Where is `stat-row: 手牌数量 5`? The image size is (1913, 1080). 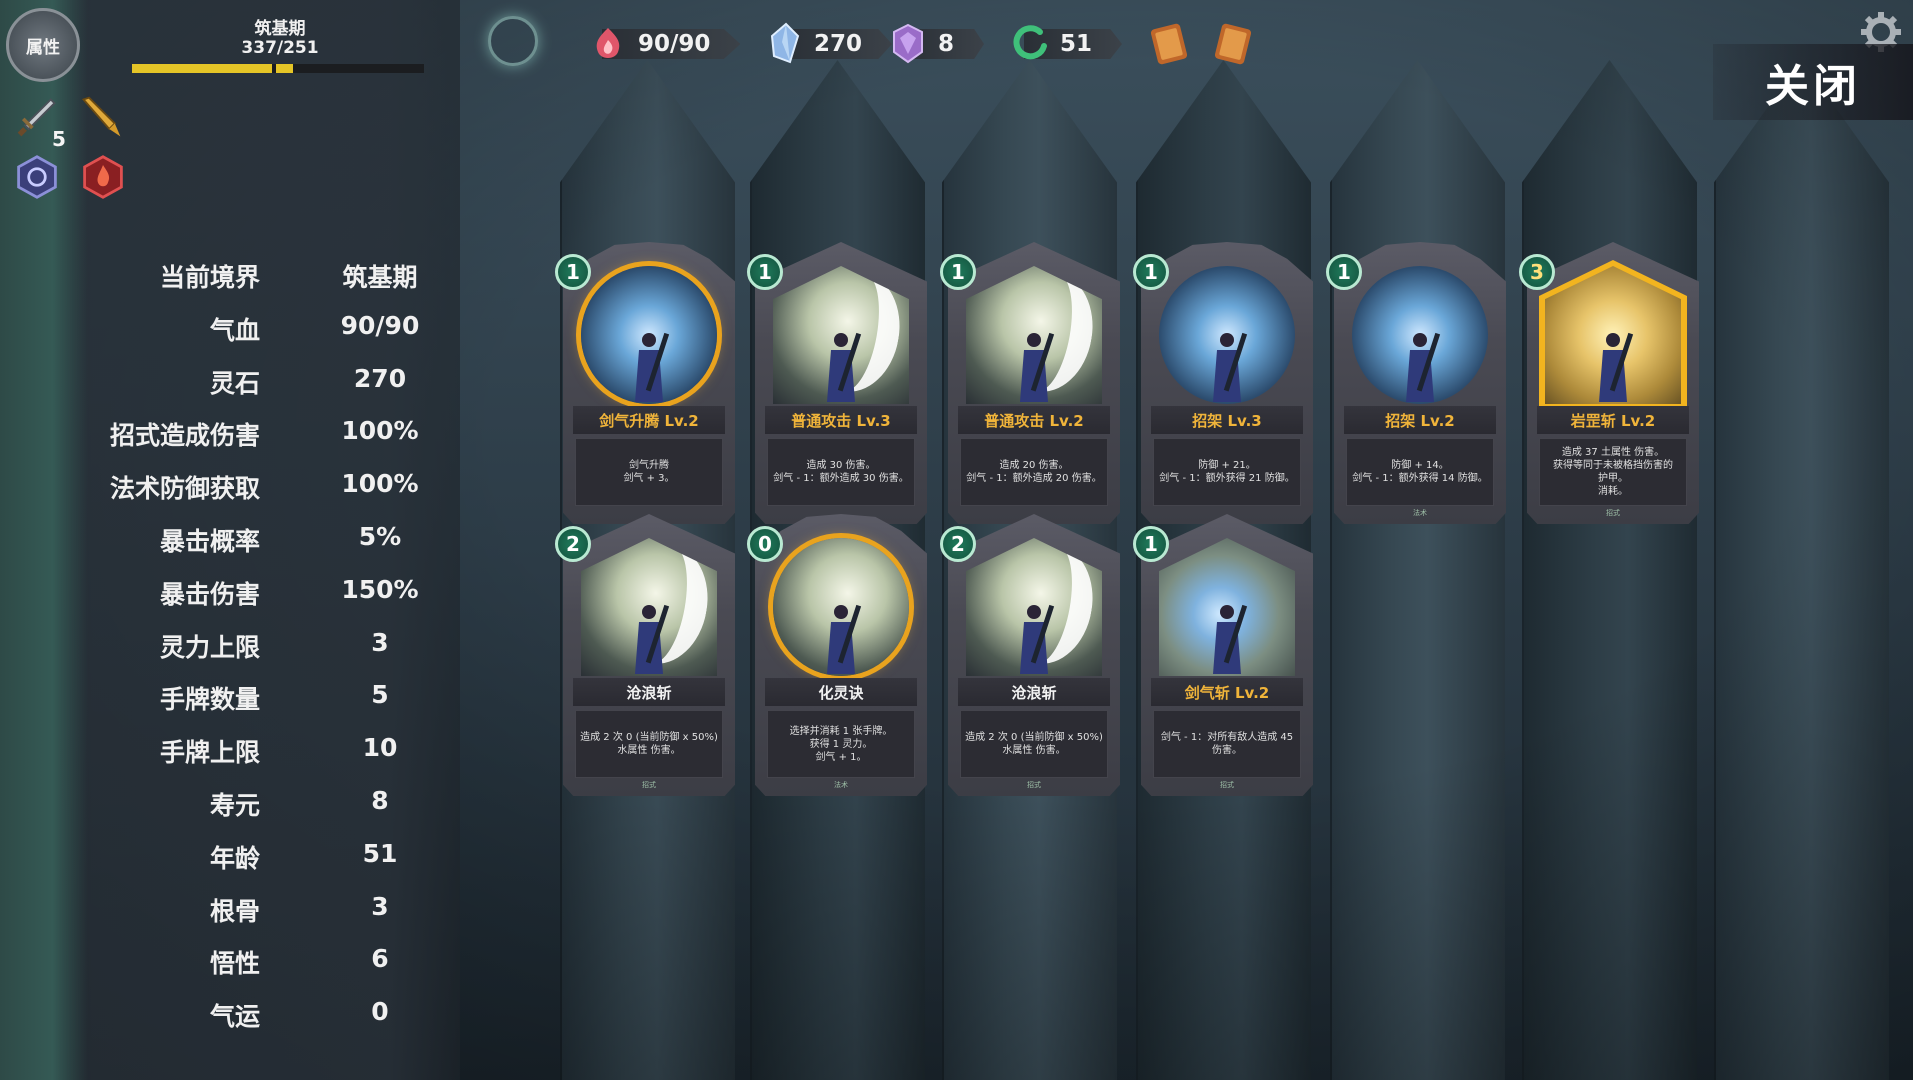 stat-row: 手牌数量 5 is located at coordinates (260, 706).